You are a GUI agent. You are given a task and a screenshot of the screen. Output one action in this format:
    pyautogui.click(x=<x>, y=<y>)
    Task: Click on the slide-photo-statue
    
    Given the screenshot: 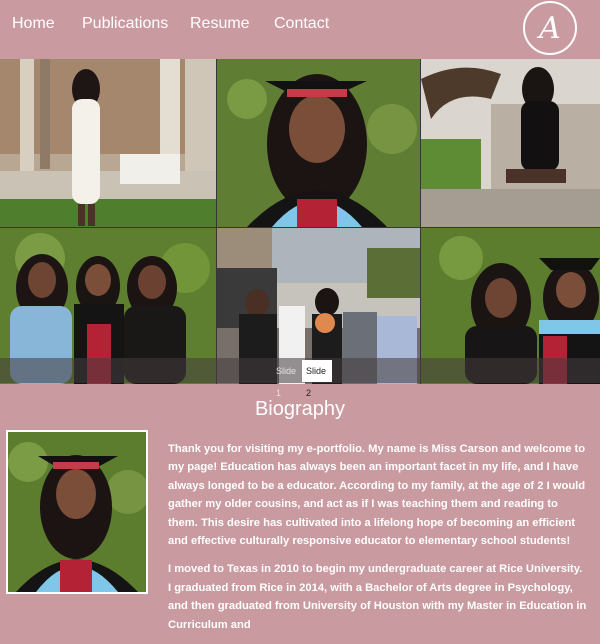 What is the action you would take?
    pyautogui.click(x=510, y=143)
    